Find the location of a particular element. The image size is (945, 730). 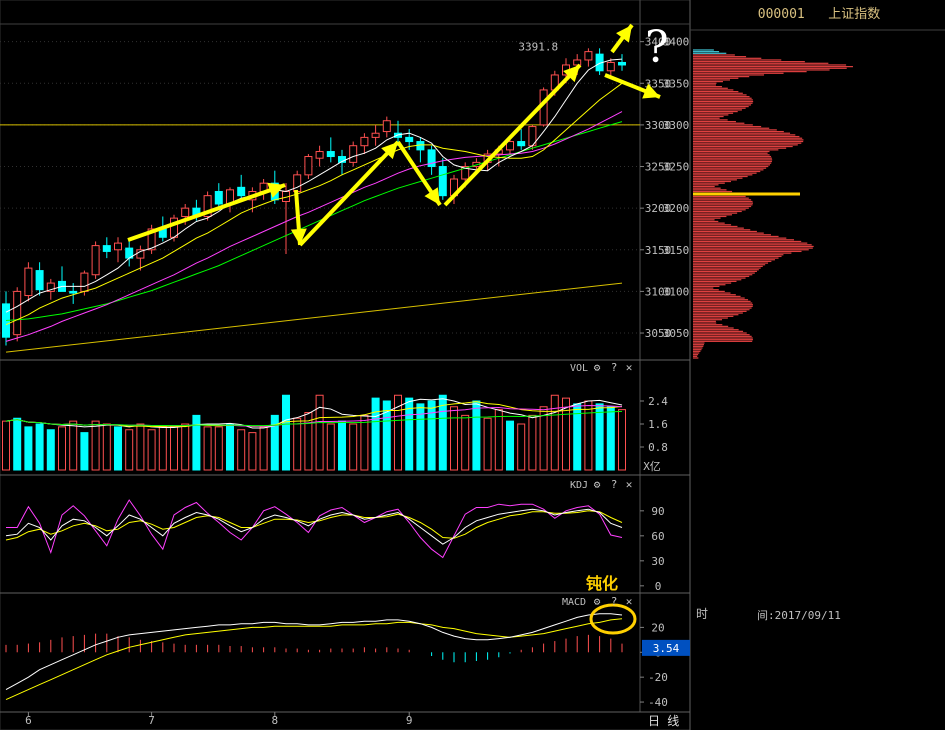

security-header: 000001 上证指数 is located at coordinates (819, 15).